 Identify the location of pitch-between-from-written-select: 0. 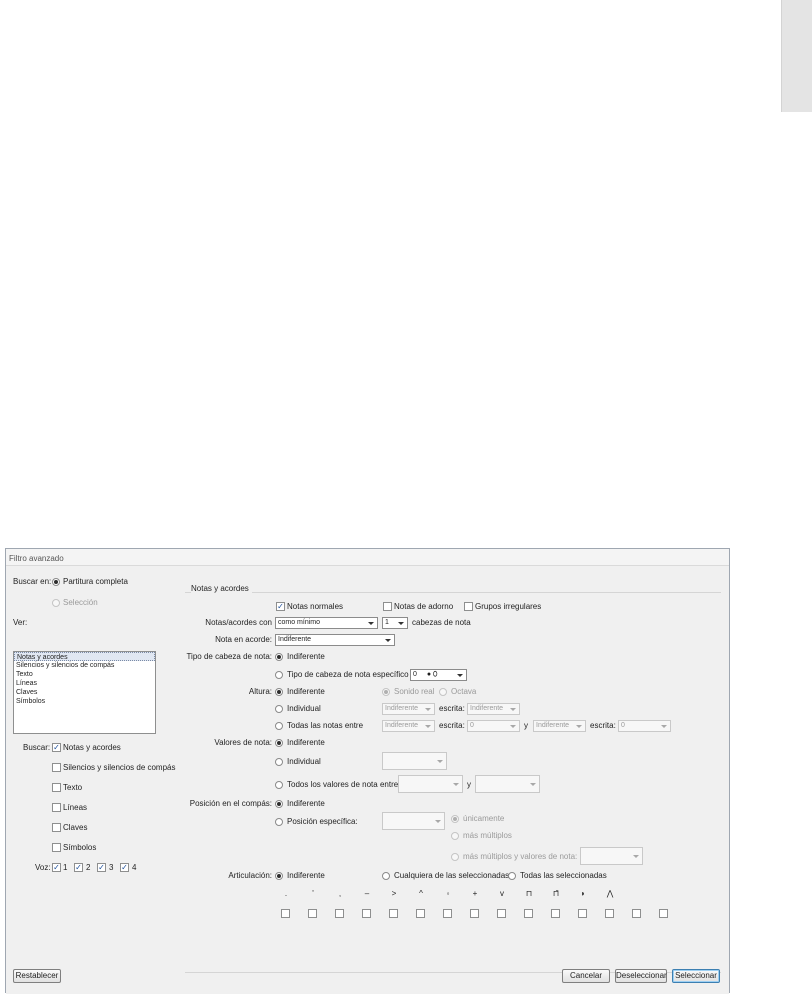
(493, 726).